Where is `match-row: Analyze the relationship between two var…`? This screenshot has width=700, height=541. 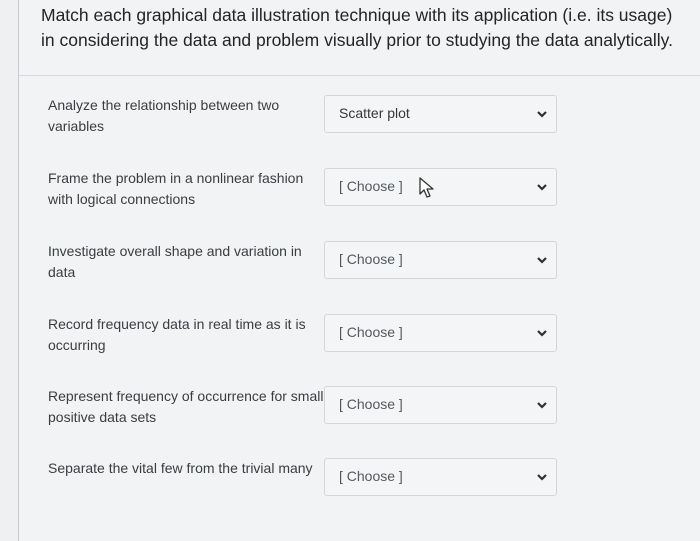 match-row: Analyze the relationship between two var… is located at coordinates (359, 131).